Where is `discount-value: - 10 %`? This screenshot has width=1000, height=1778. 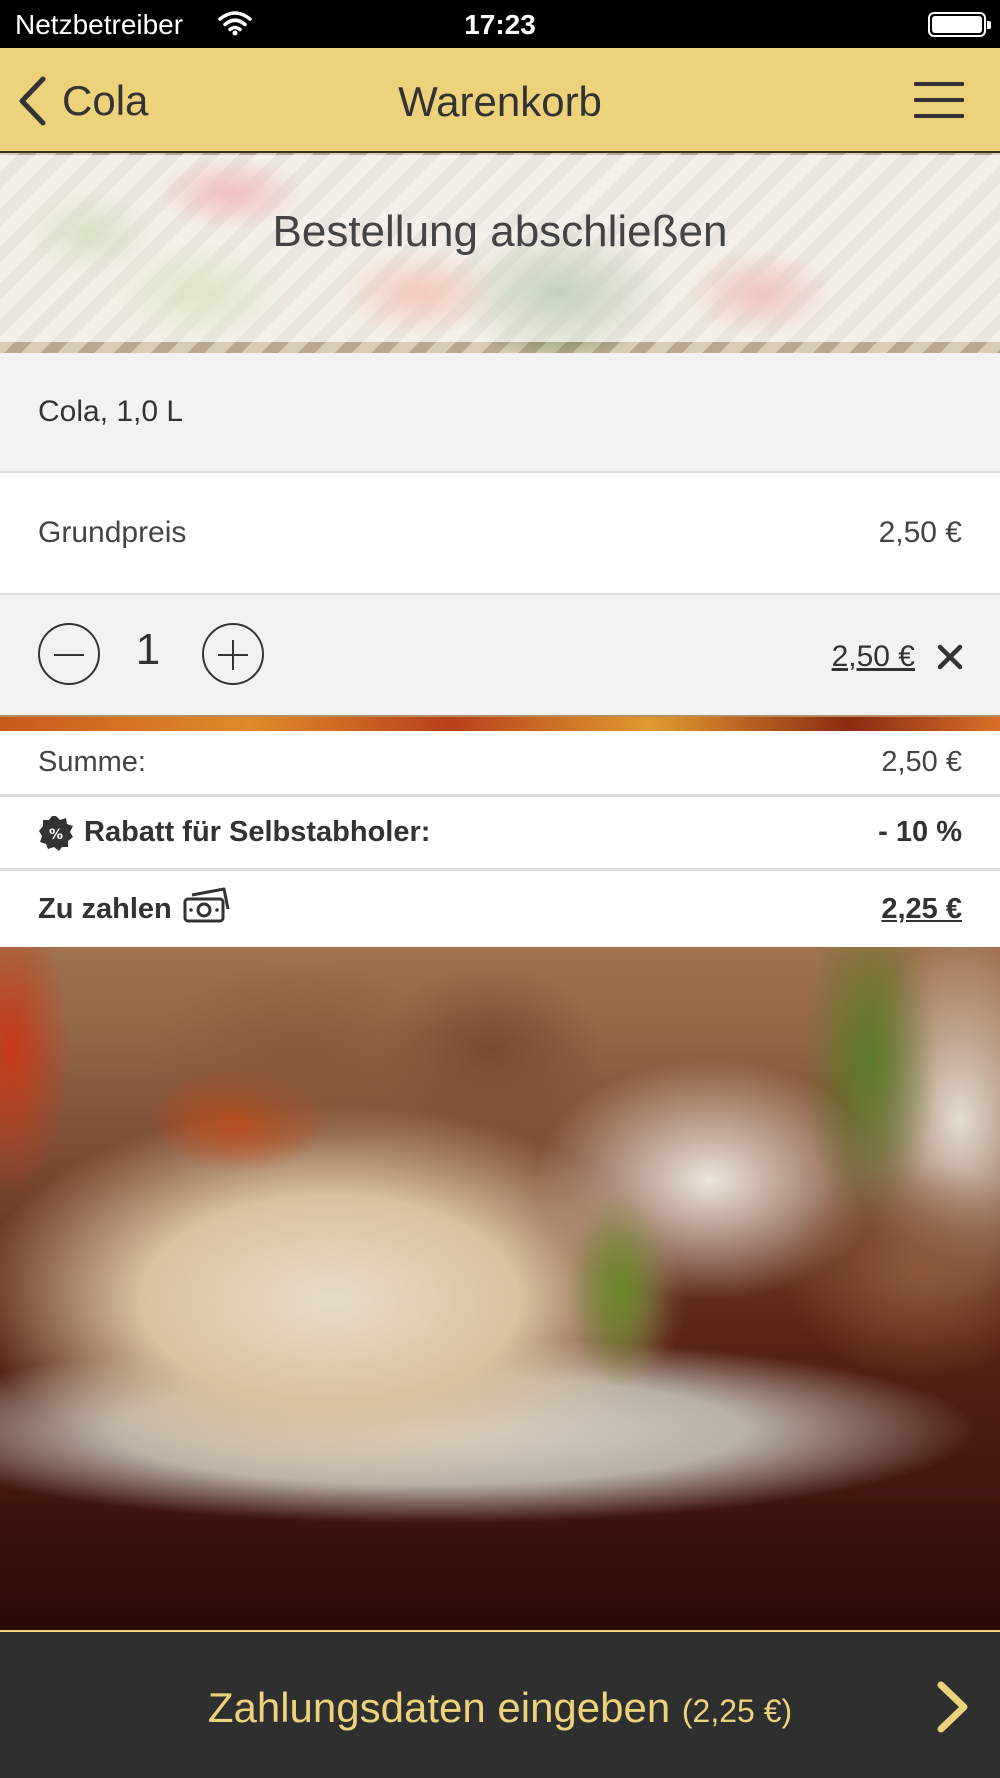 discount-value: - 10 % is located at coordinates (920, 832).